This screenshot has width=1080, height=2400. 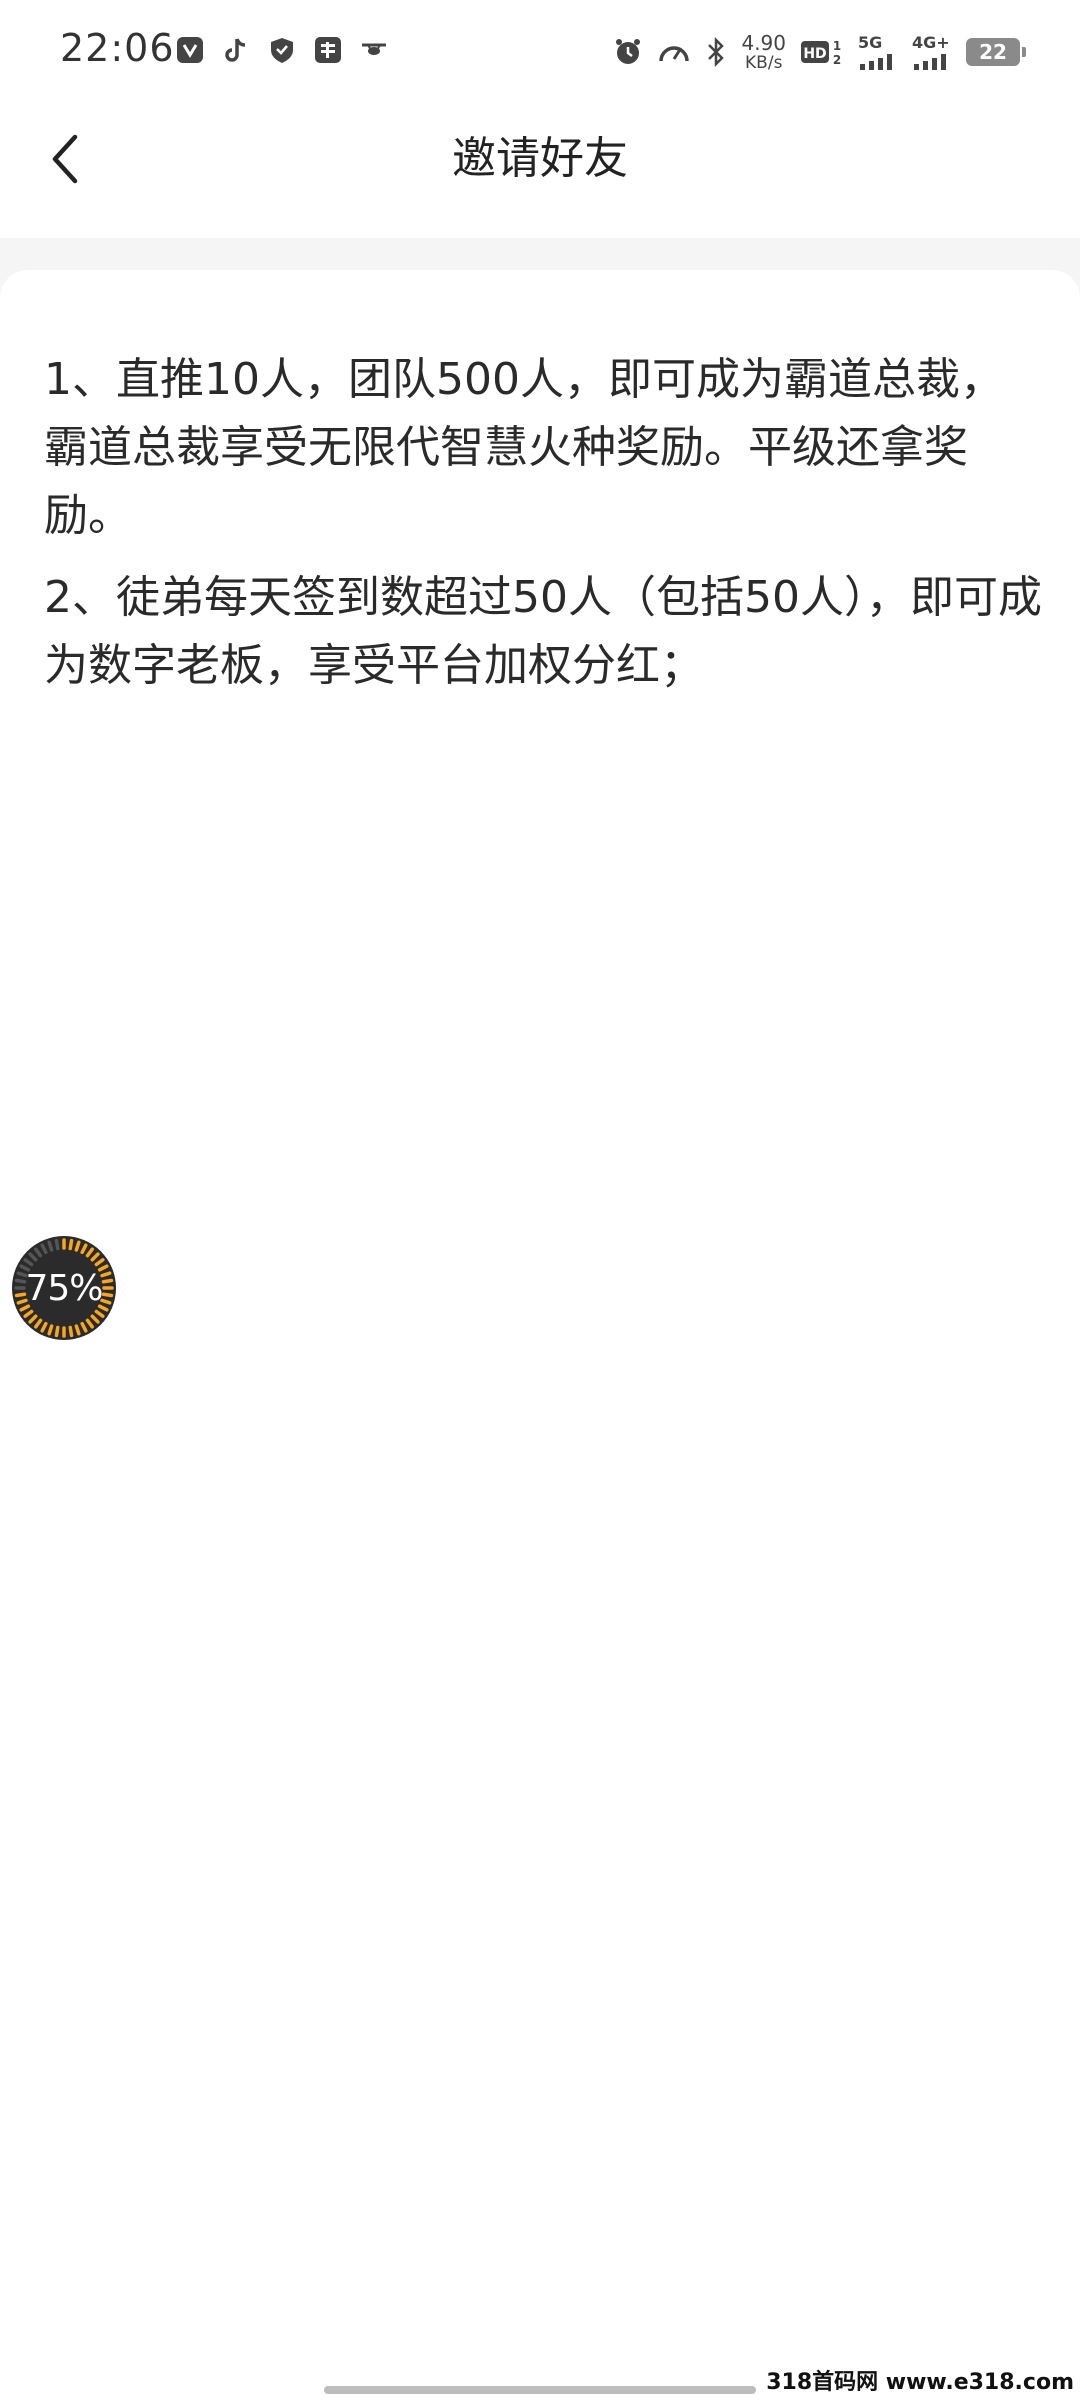 I want to click on svg-text: HD, so click(x=814, y=54).